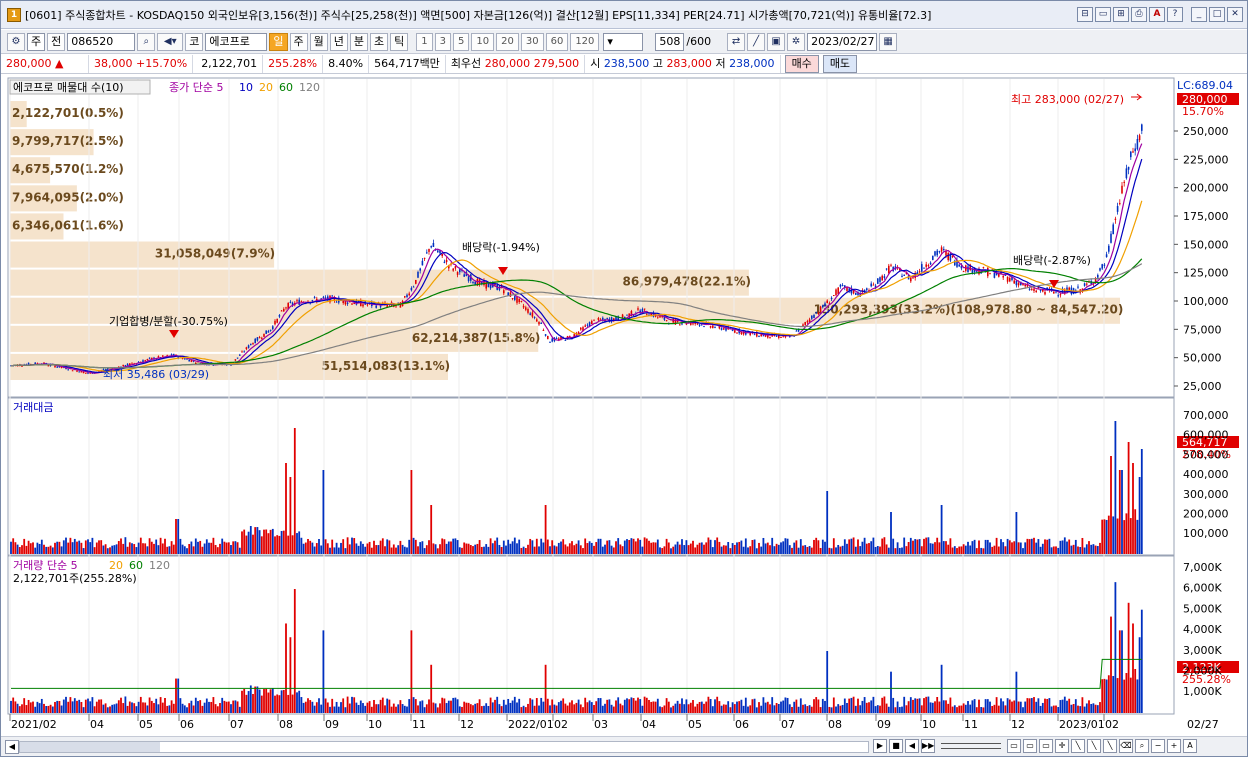 The width and height of the screenshot is (1248, 757). I want to click on period-minute: 분, so click(358, 41).